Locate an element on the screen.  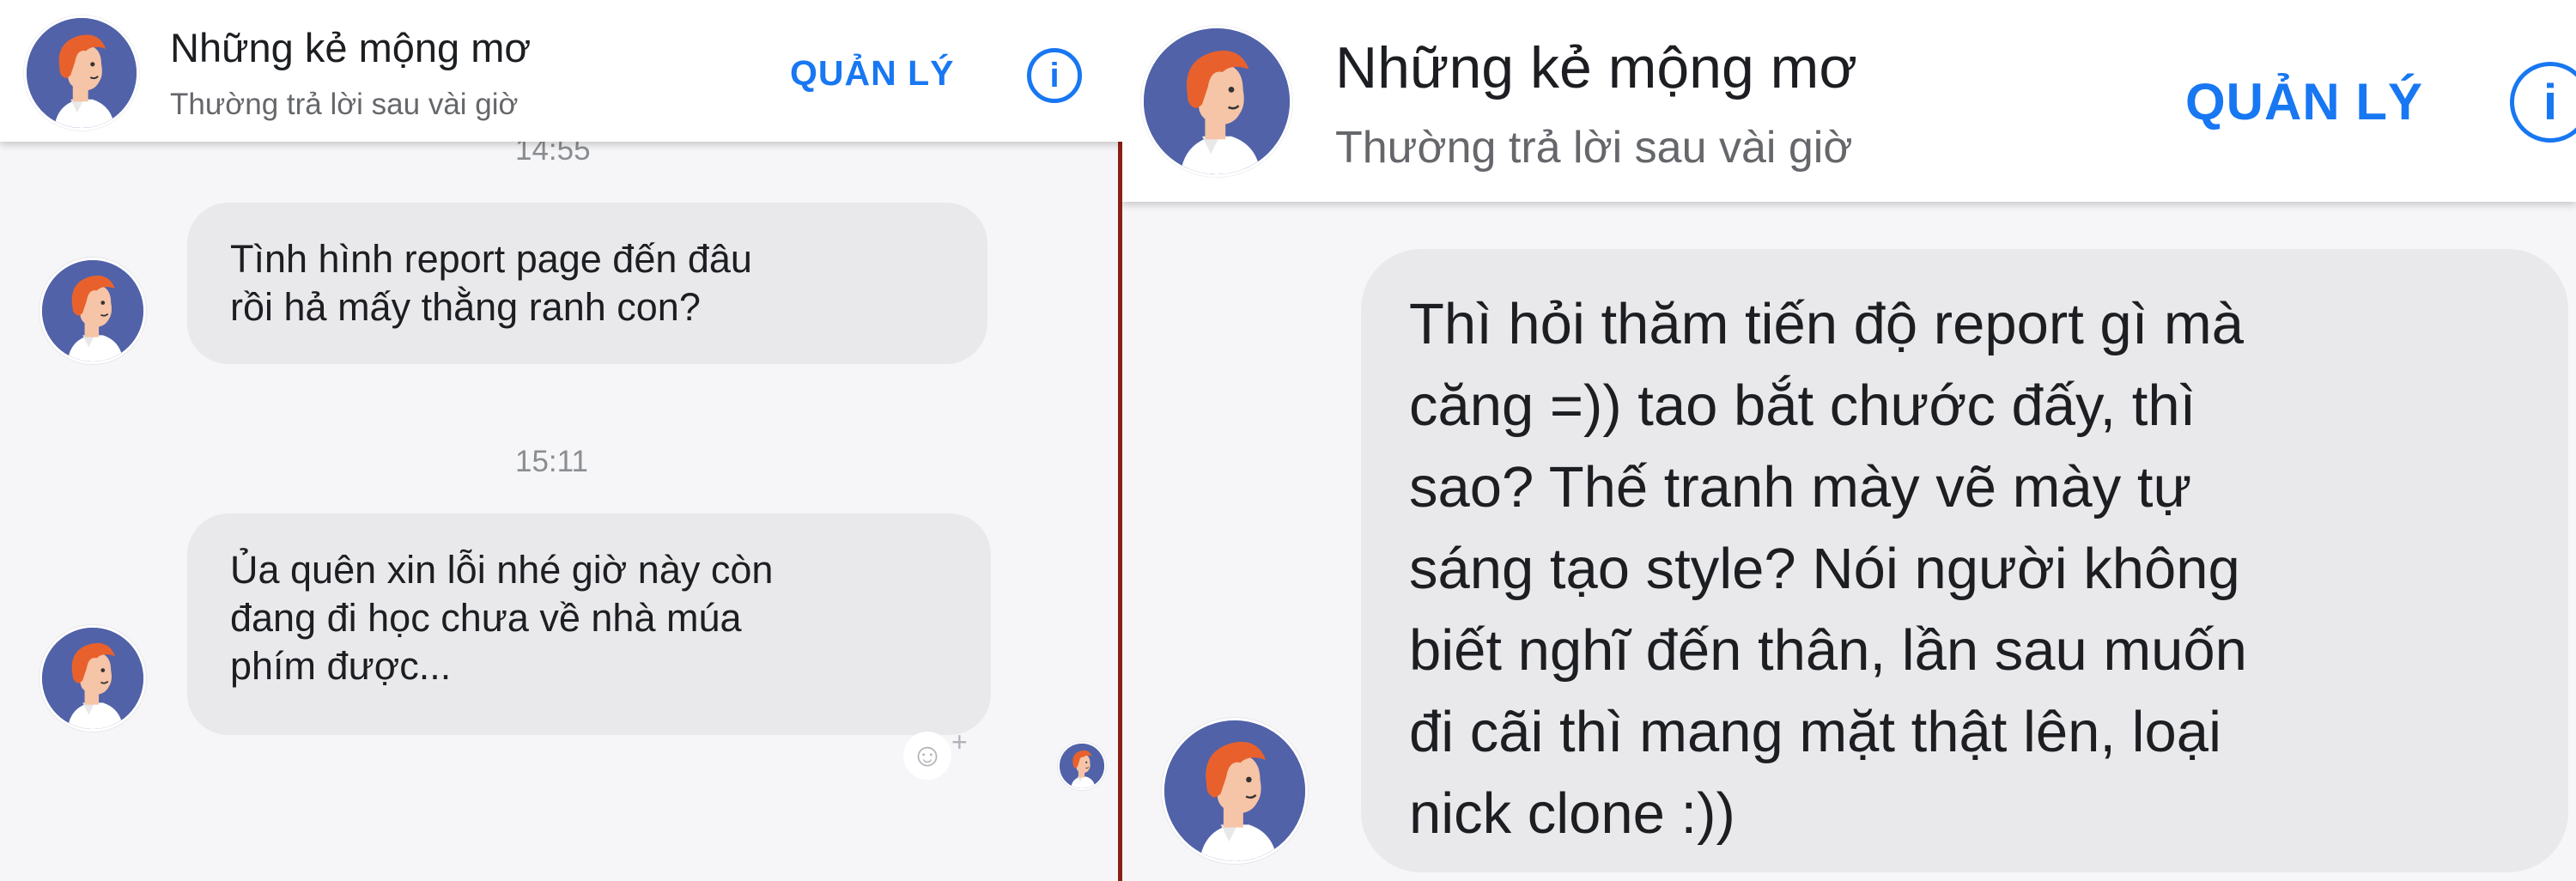
message-line: đang đi học chưa về nhà múa is located at coordinates (486, 618).